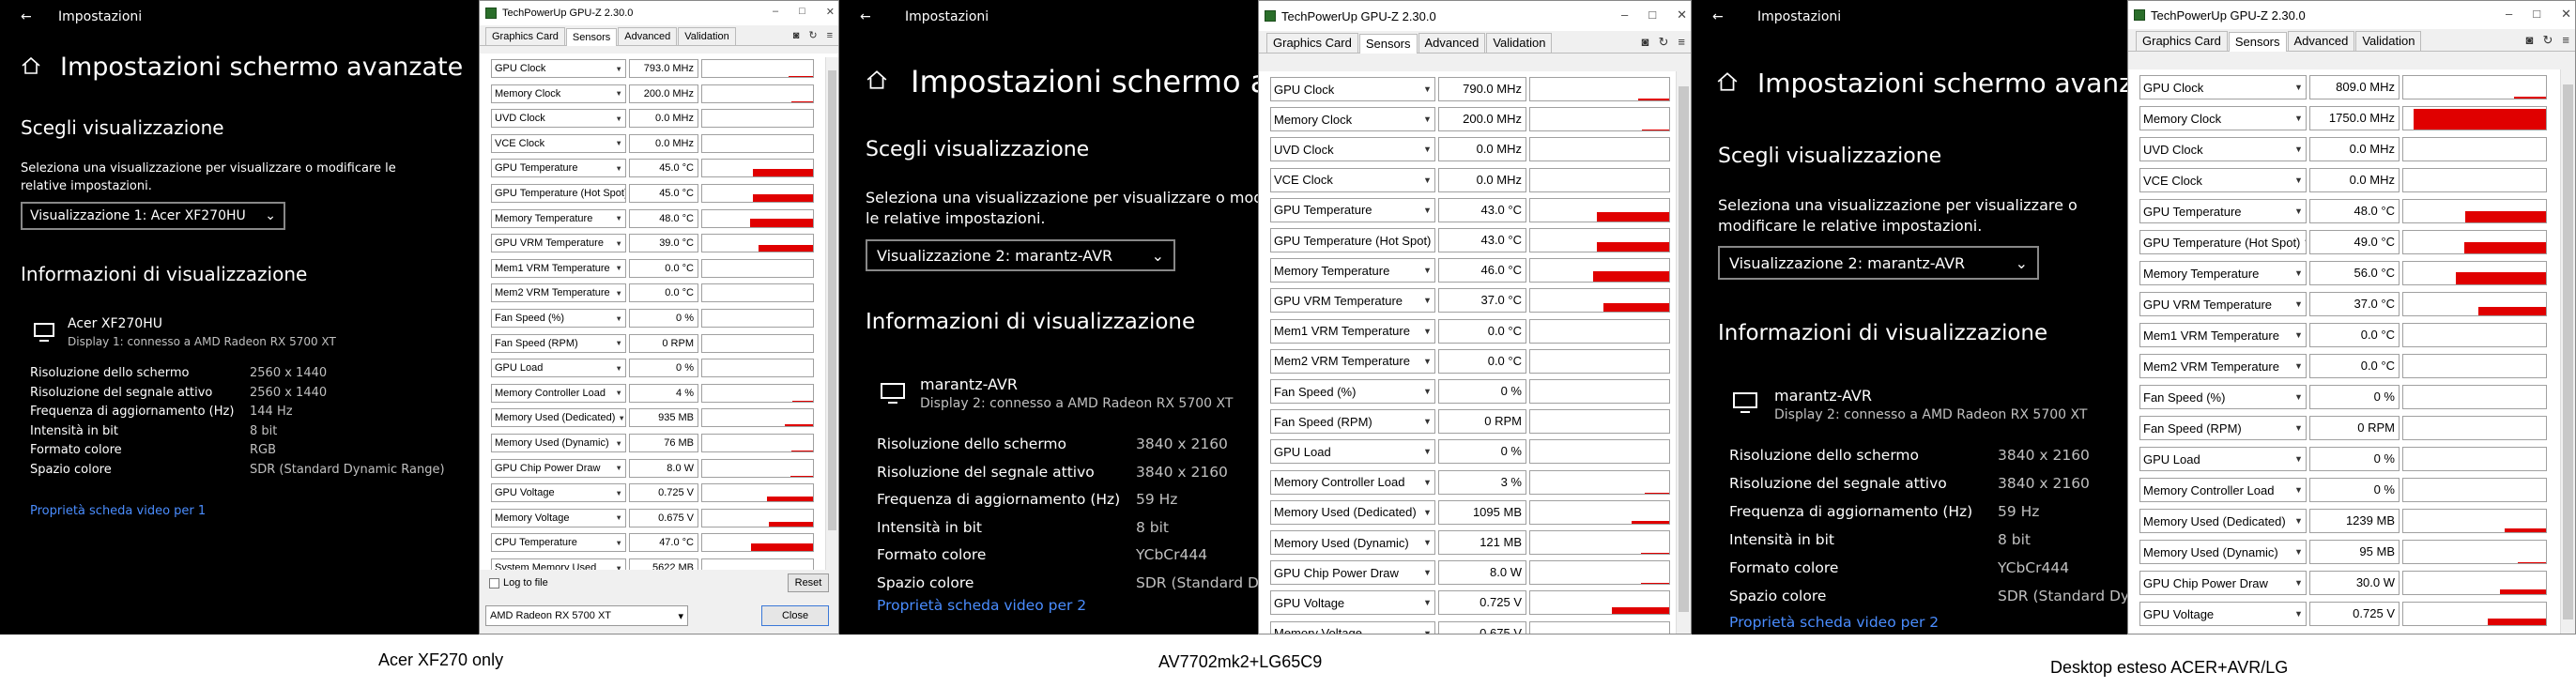 The image size is (2576, 688). What do you see at coordinates (494, 583) in the screenshot?
I see `log-checkbox` at bounding box center [494, 583].